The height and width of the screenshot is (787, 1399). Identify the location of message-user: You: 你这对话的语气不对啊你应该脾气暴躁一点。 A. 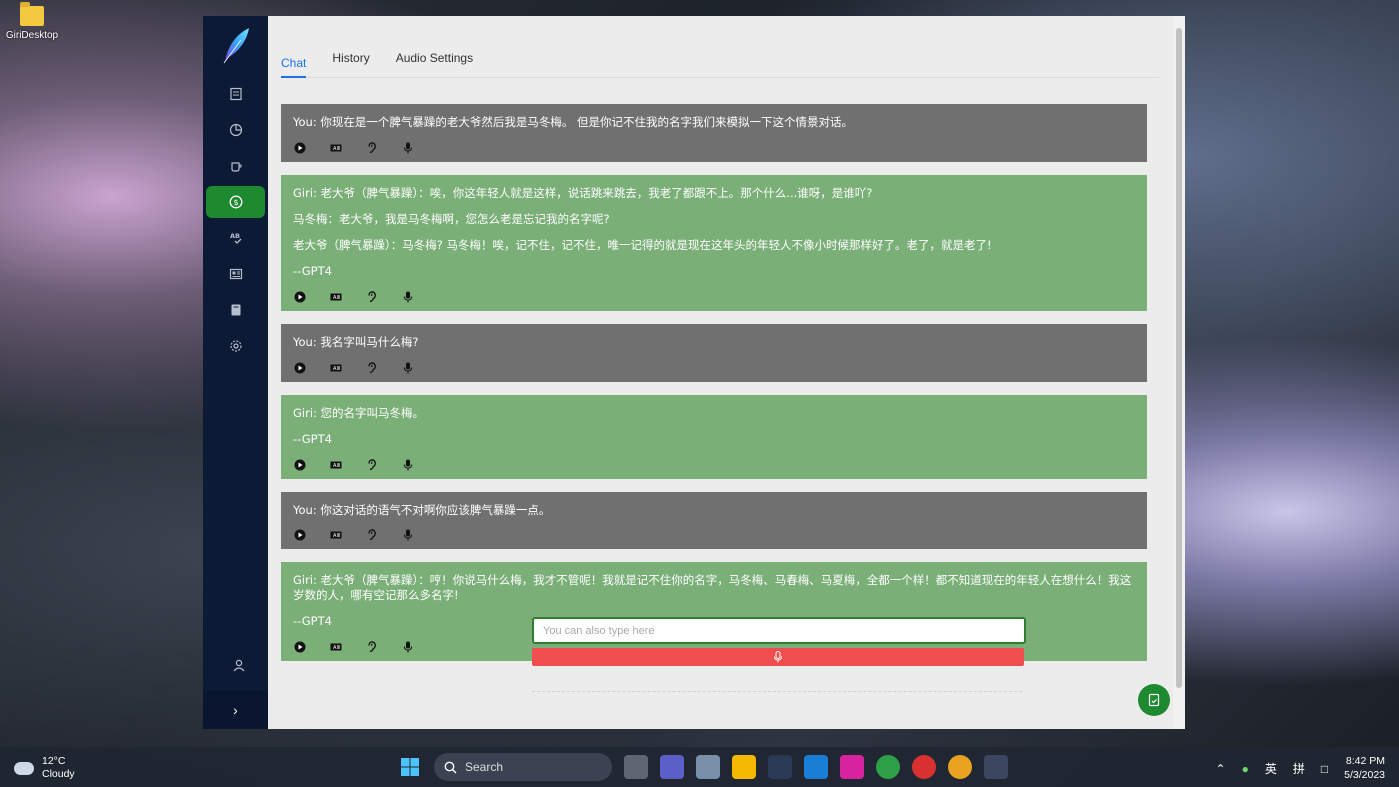
(714, 520).